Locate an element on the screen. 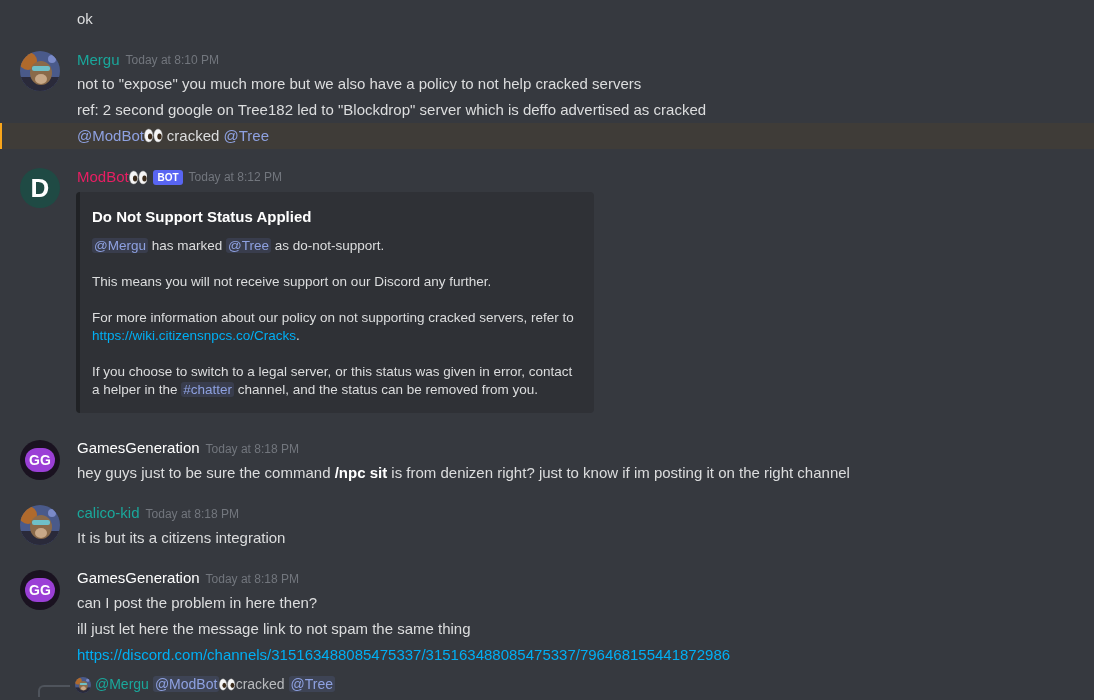 This screenshot has width=1094, height=700. link: https://discord.com/channels/315163488085475337/315163488085475337/796468155441872986 is located at coordinates (404, 654).